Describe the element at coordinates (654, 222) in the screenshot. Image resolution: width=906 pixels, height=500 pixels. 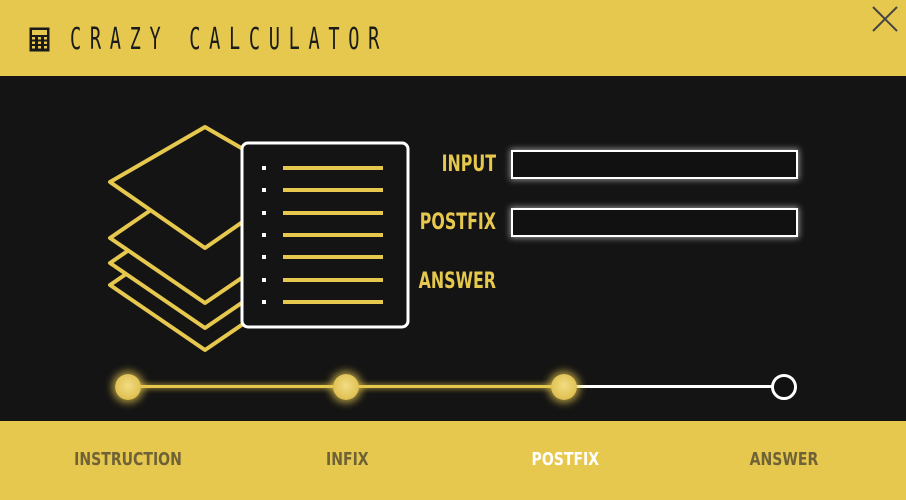
I see `postfix-field` at that location.